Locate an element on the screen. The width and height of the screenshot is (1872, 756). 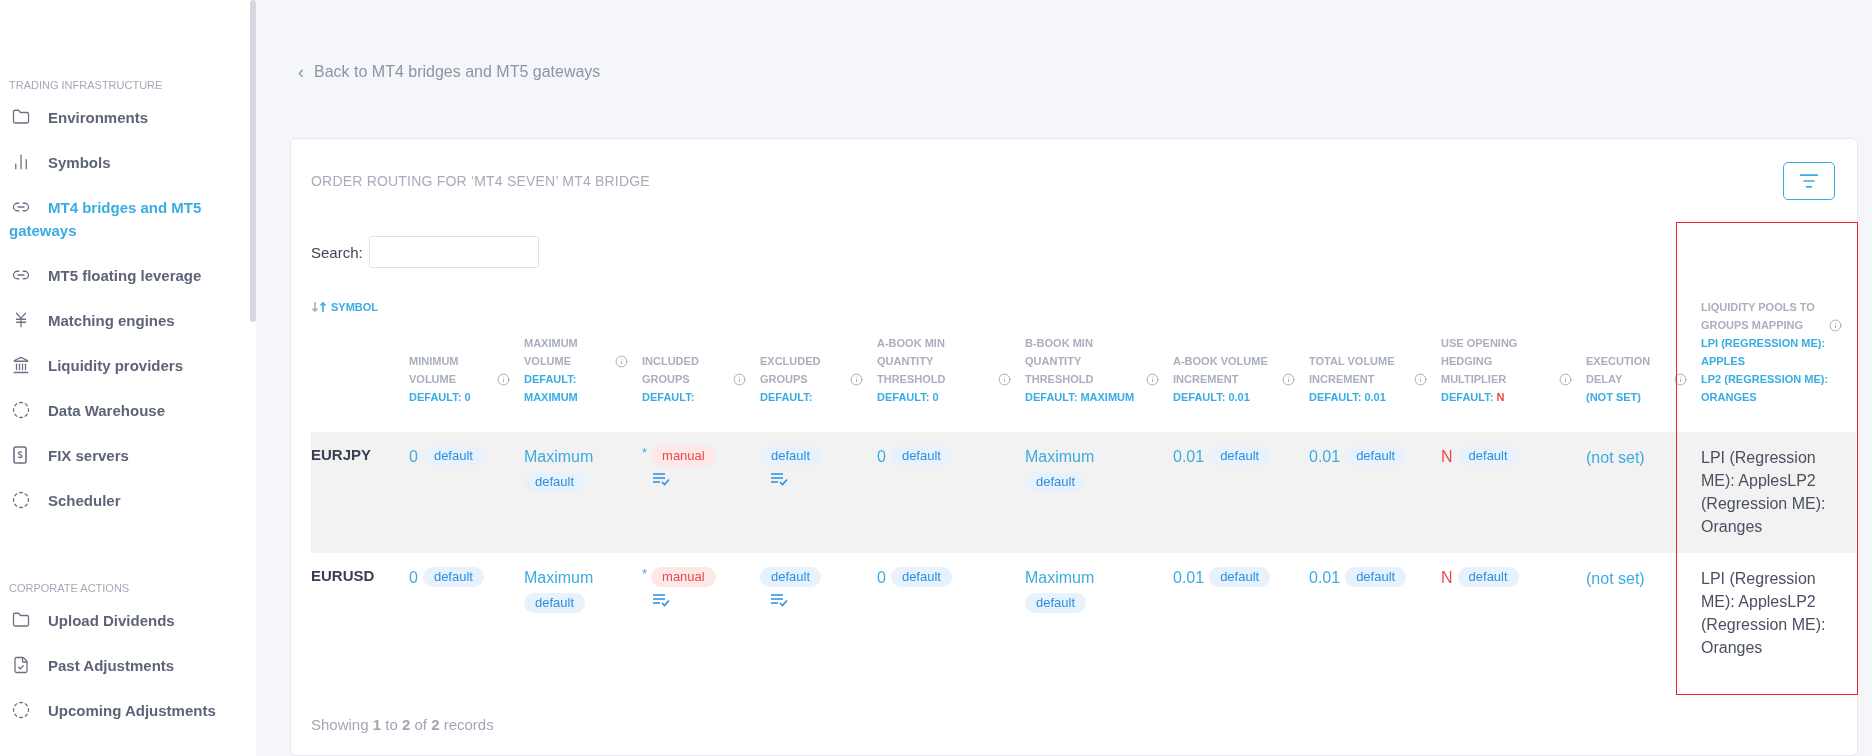
sidebar-item: Environments is located at coordinates (124, 117).